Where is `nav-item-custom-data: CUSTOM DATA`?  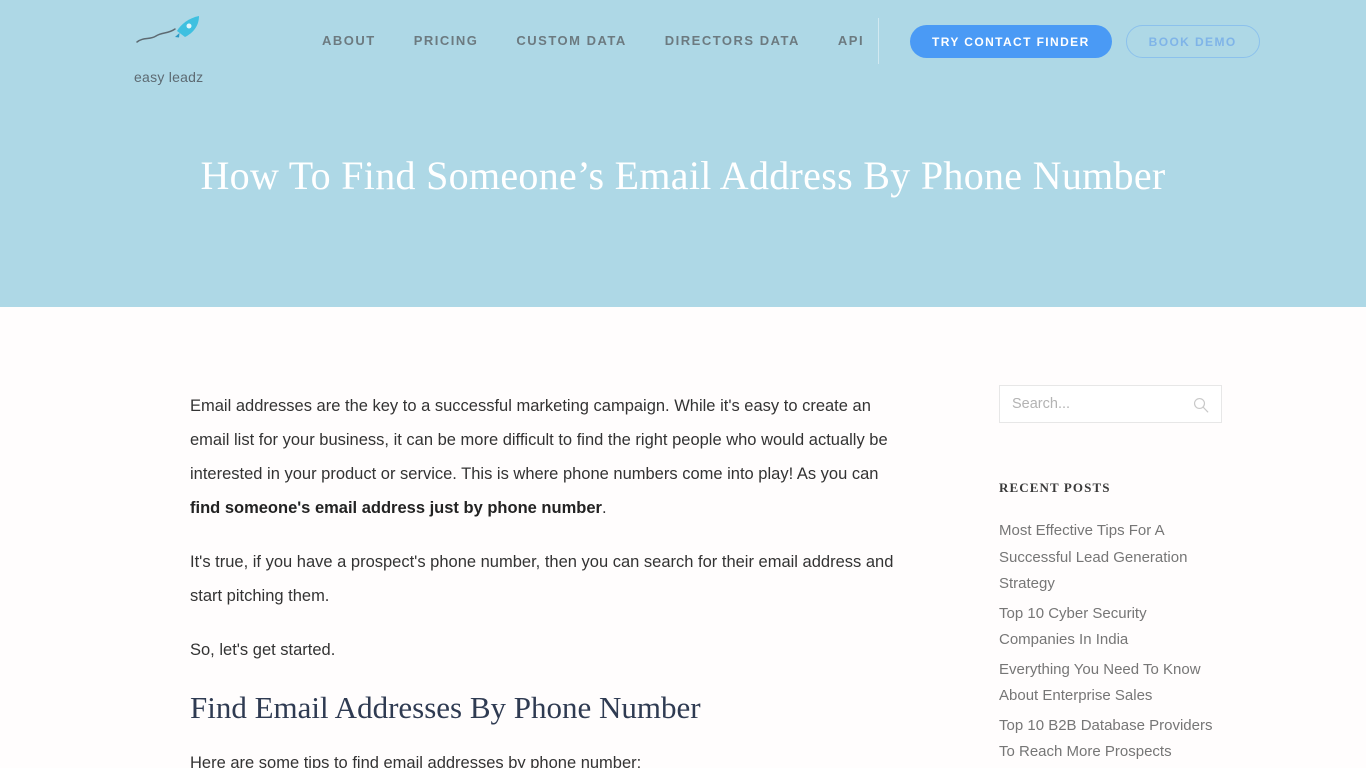 nav-item-custom-data: CUSTOM DATA is located at coordinates (571, 40).